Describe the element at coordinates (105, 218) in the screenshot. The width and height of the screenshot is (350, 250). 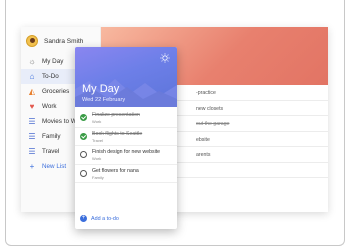
I see `add-todo-label: Add a to-do` at that location.